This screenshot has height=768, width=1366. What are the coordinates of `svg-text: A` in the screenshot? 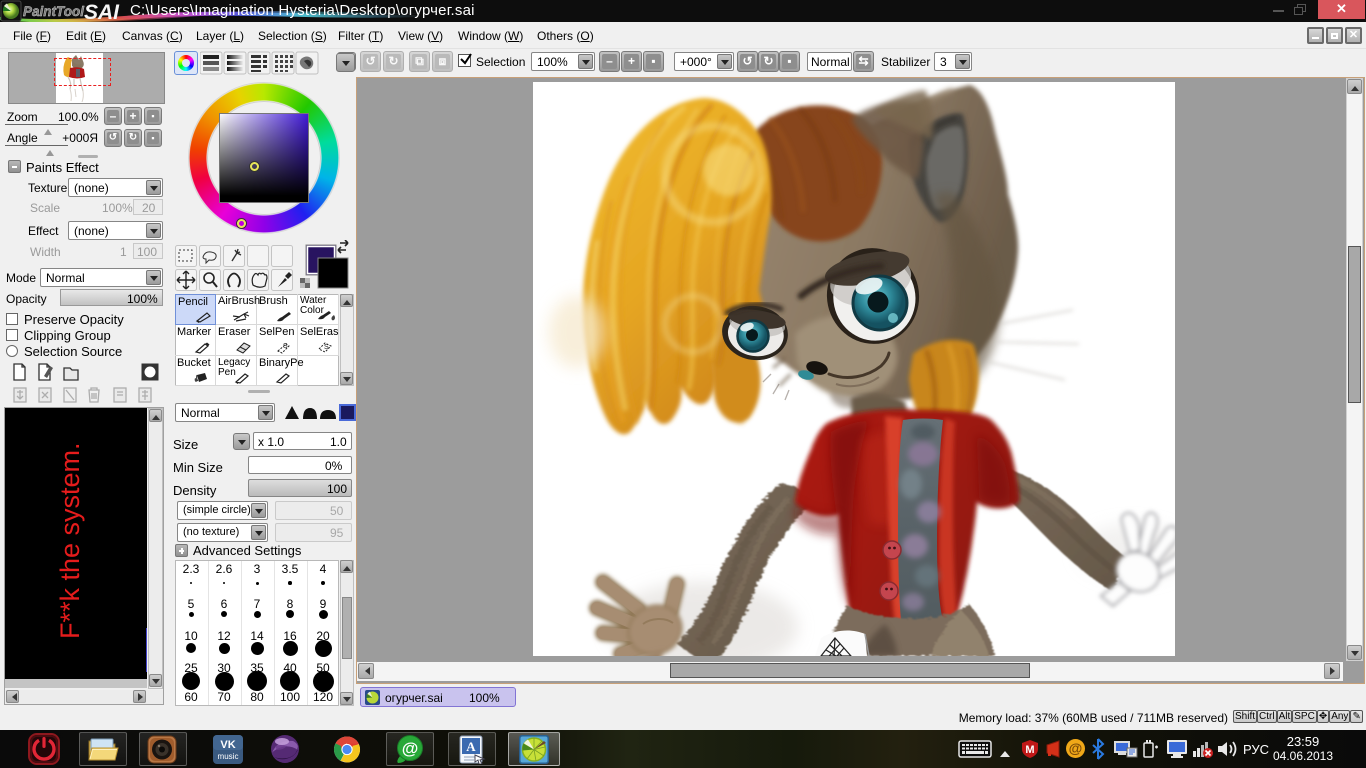 It's located at (471, 746).